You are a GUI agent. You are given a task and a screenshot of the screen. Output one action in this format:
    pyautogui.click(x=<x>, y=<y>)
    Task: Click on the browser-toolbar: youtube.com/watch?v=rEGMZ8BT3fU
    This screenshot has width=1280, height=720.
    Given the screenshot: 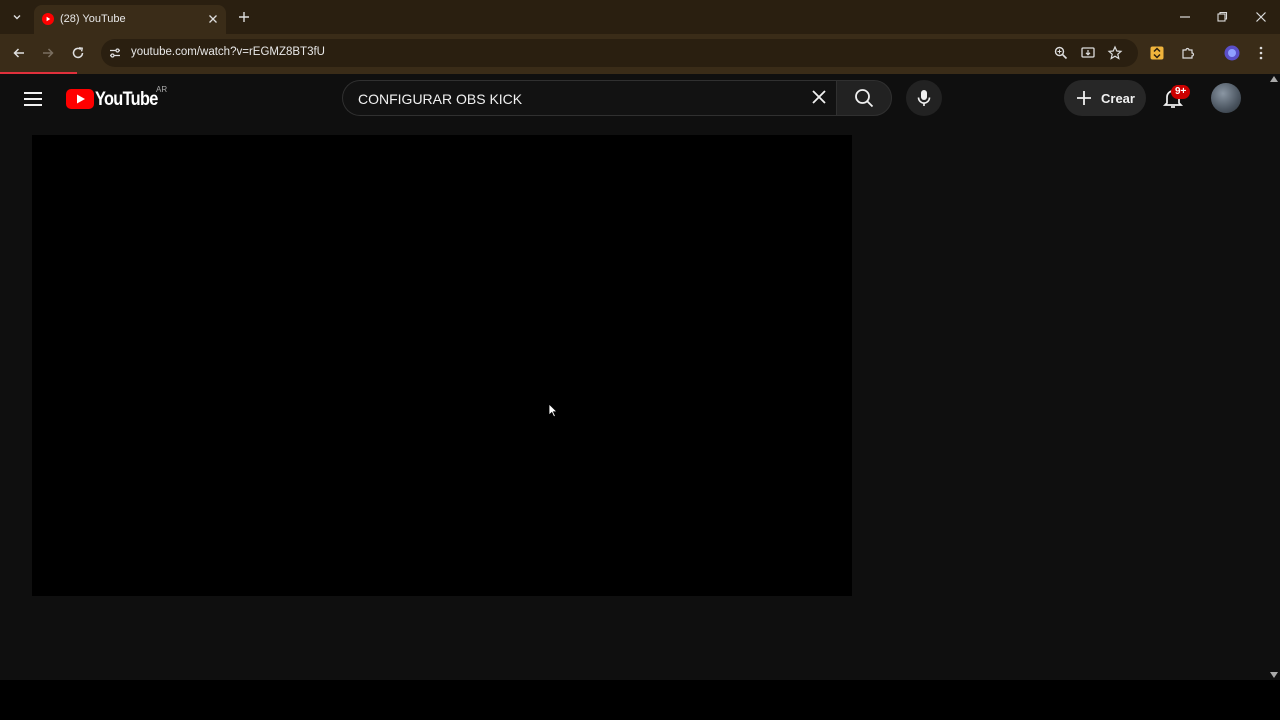 What is the action you would take?
    pyautogui.click(x=640, y=53)
    